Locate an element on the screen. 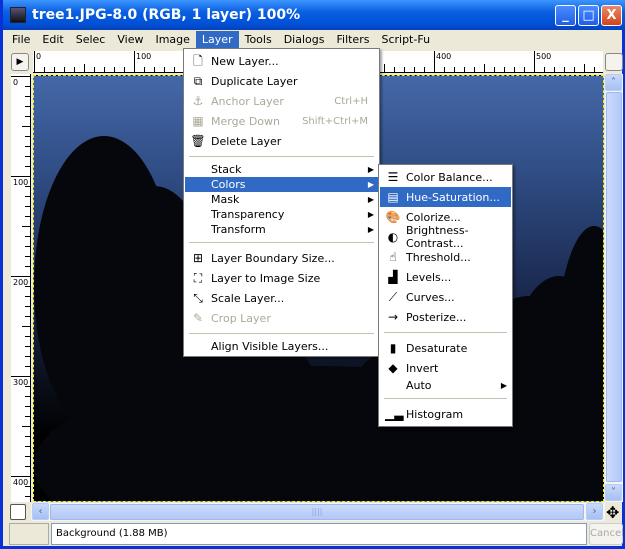  menu-item-duplicate-layer: ⧉ Duplicate Layer is located at coordinates (281, 81).